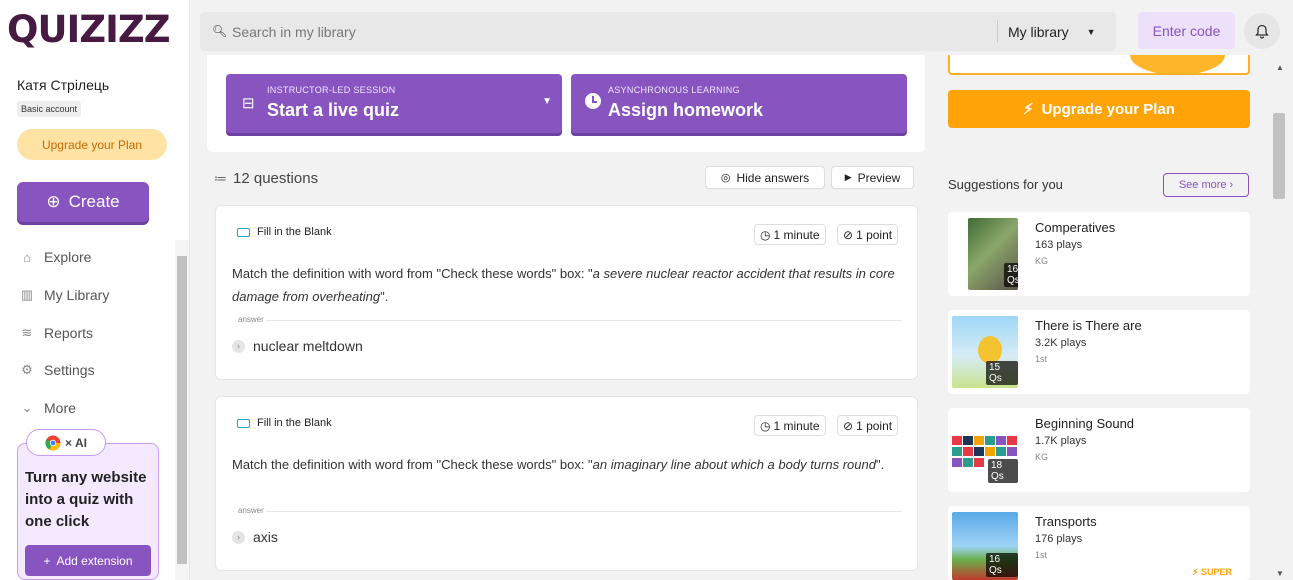 This screenshot has height=580, width=1293. Describe the element at coordinates (27, 294) in the screenshot. I see `library-icon: ▥` at that location.